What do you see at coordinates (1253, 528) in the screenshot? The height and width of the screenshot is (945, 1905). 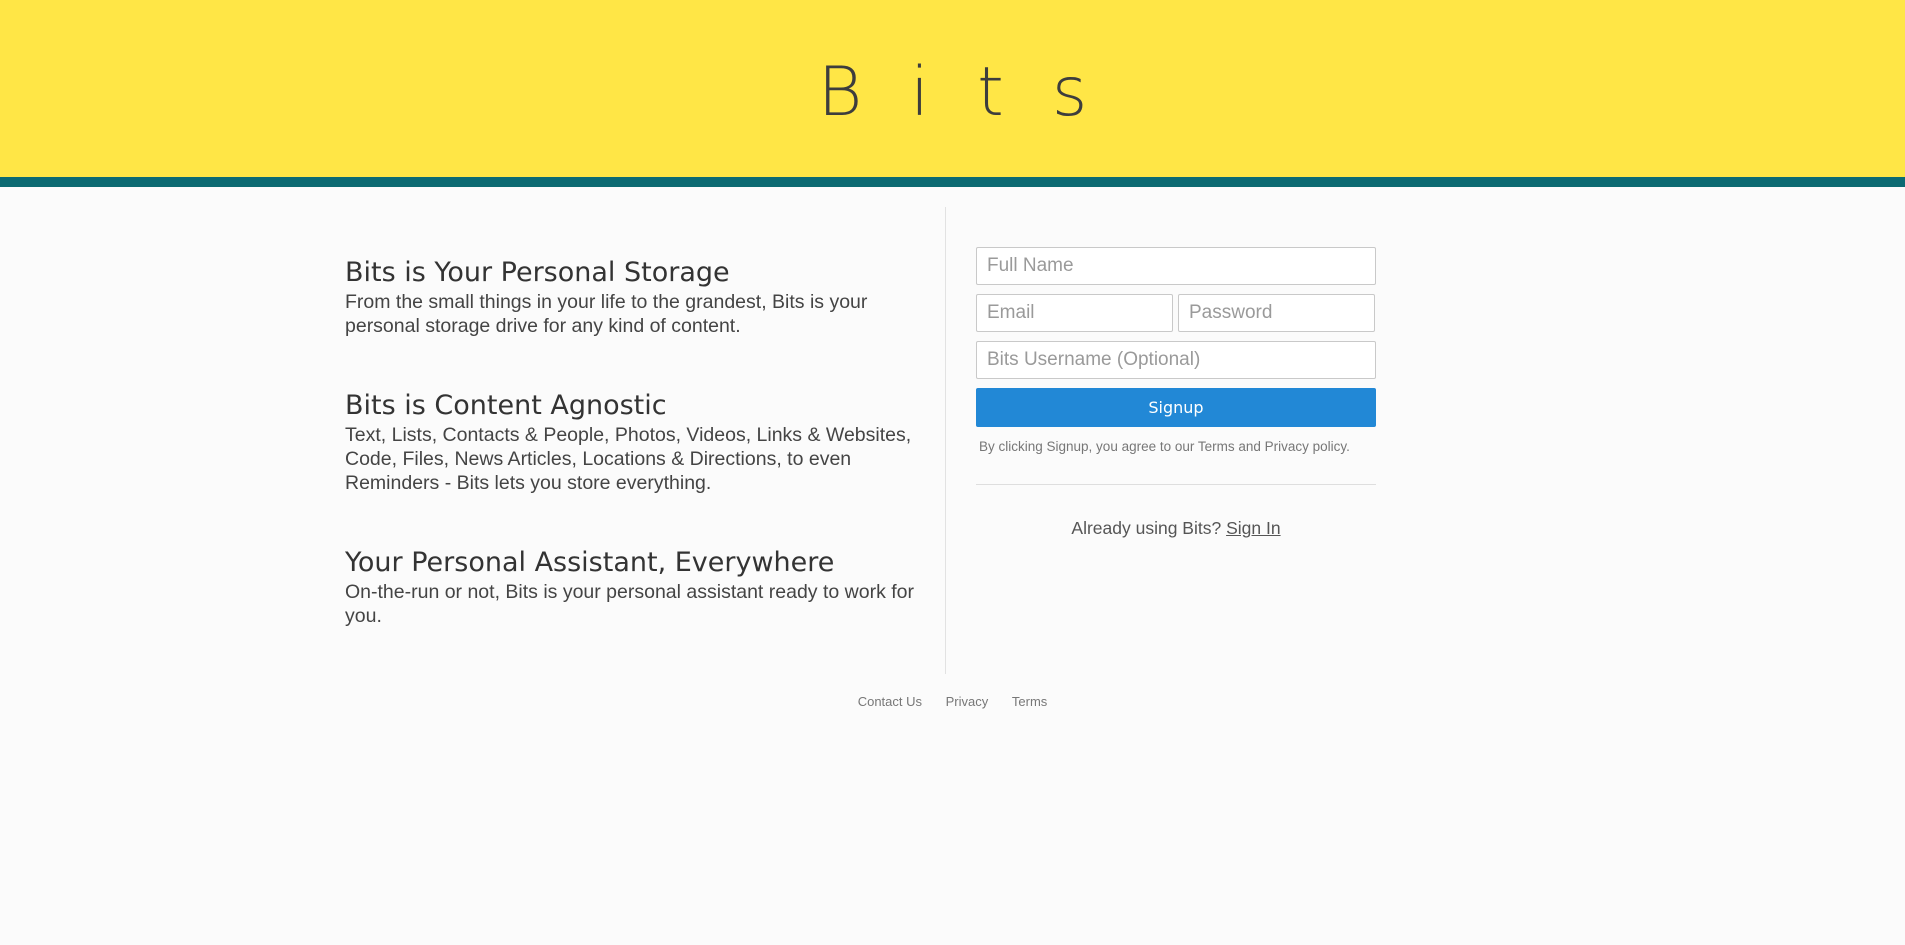 I see `signin-link: Sign In` at bounding box center [1253, 528].